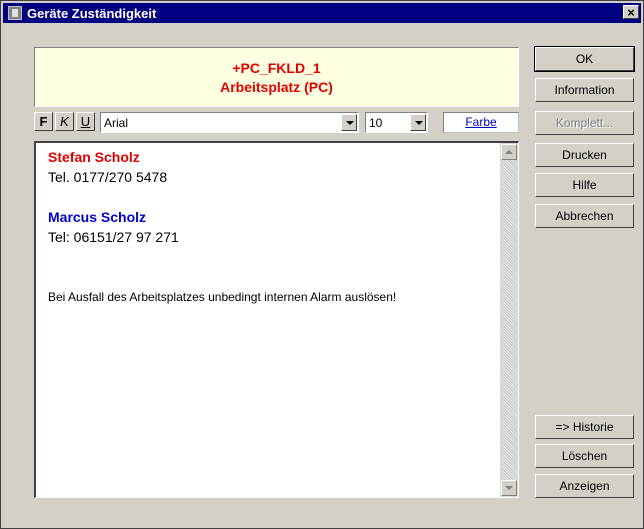 The width and height of the screenshot is (644, 529). I want to click on contact-name: Marcus Scholz, so click(97, 217).